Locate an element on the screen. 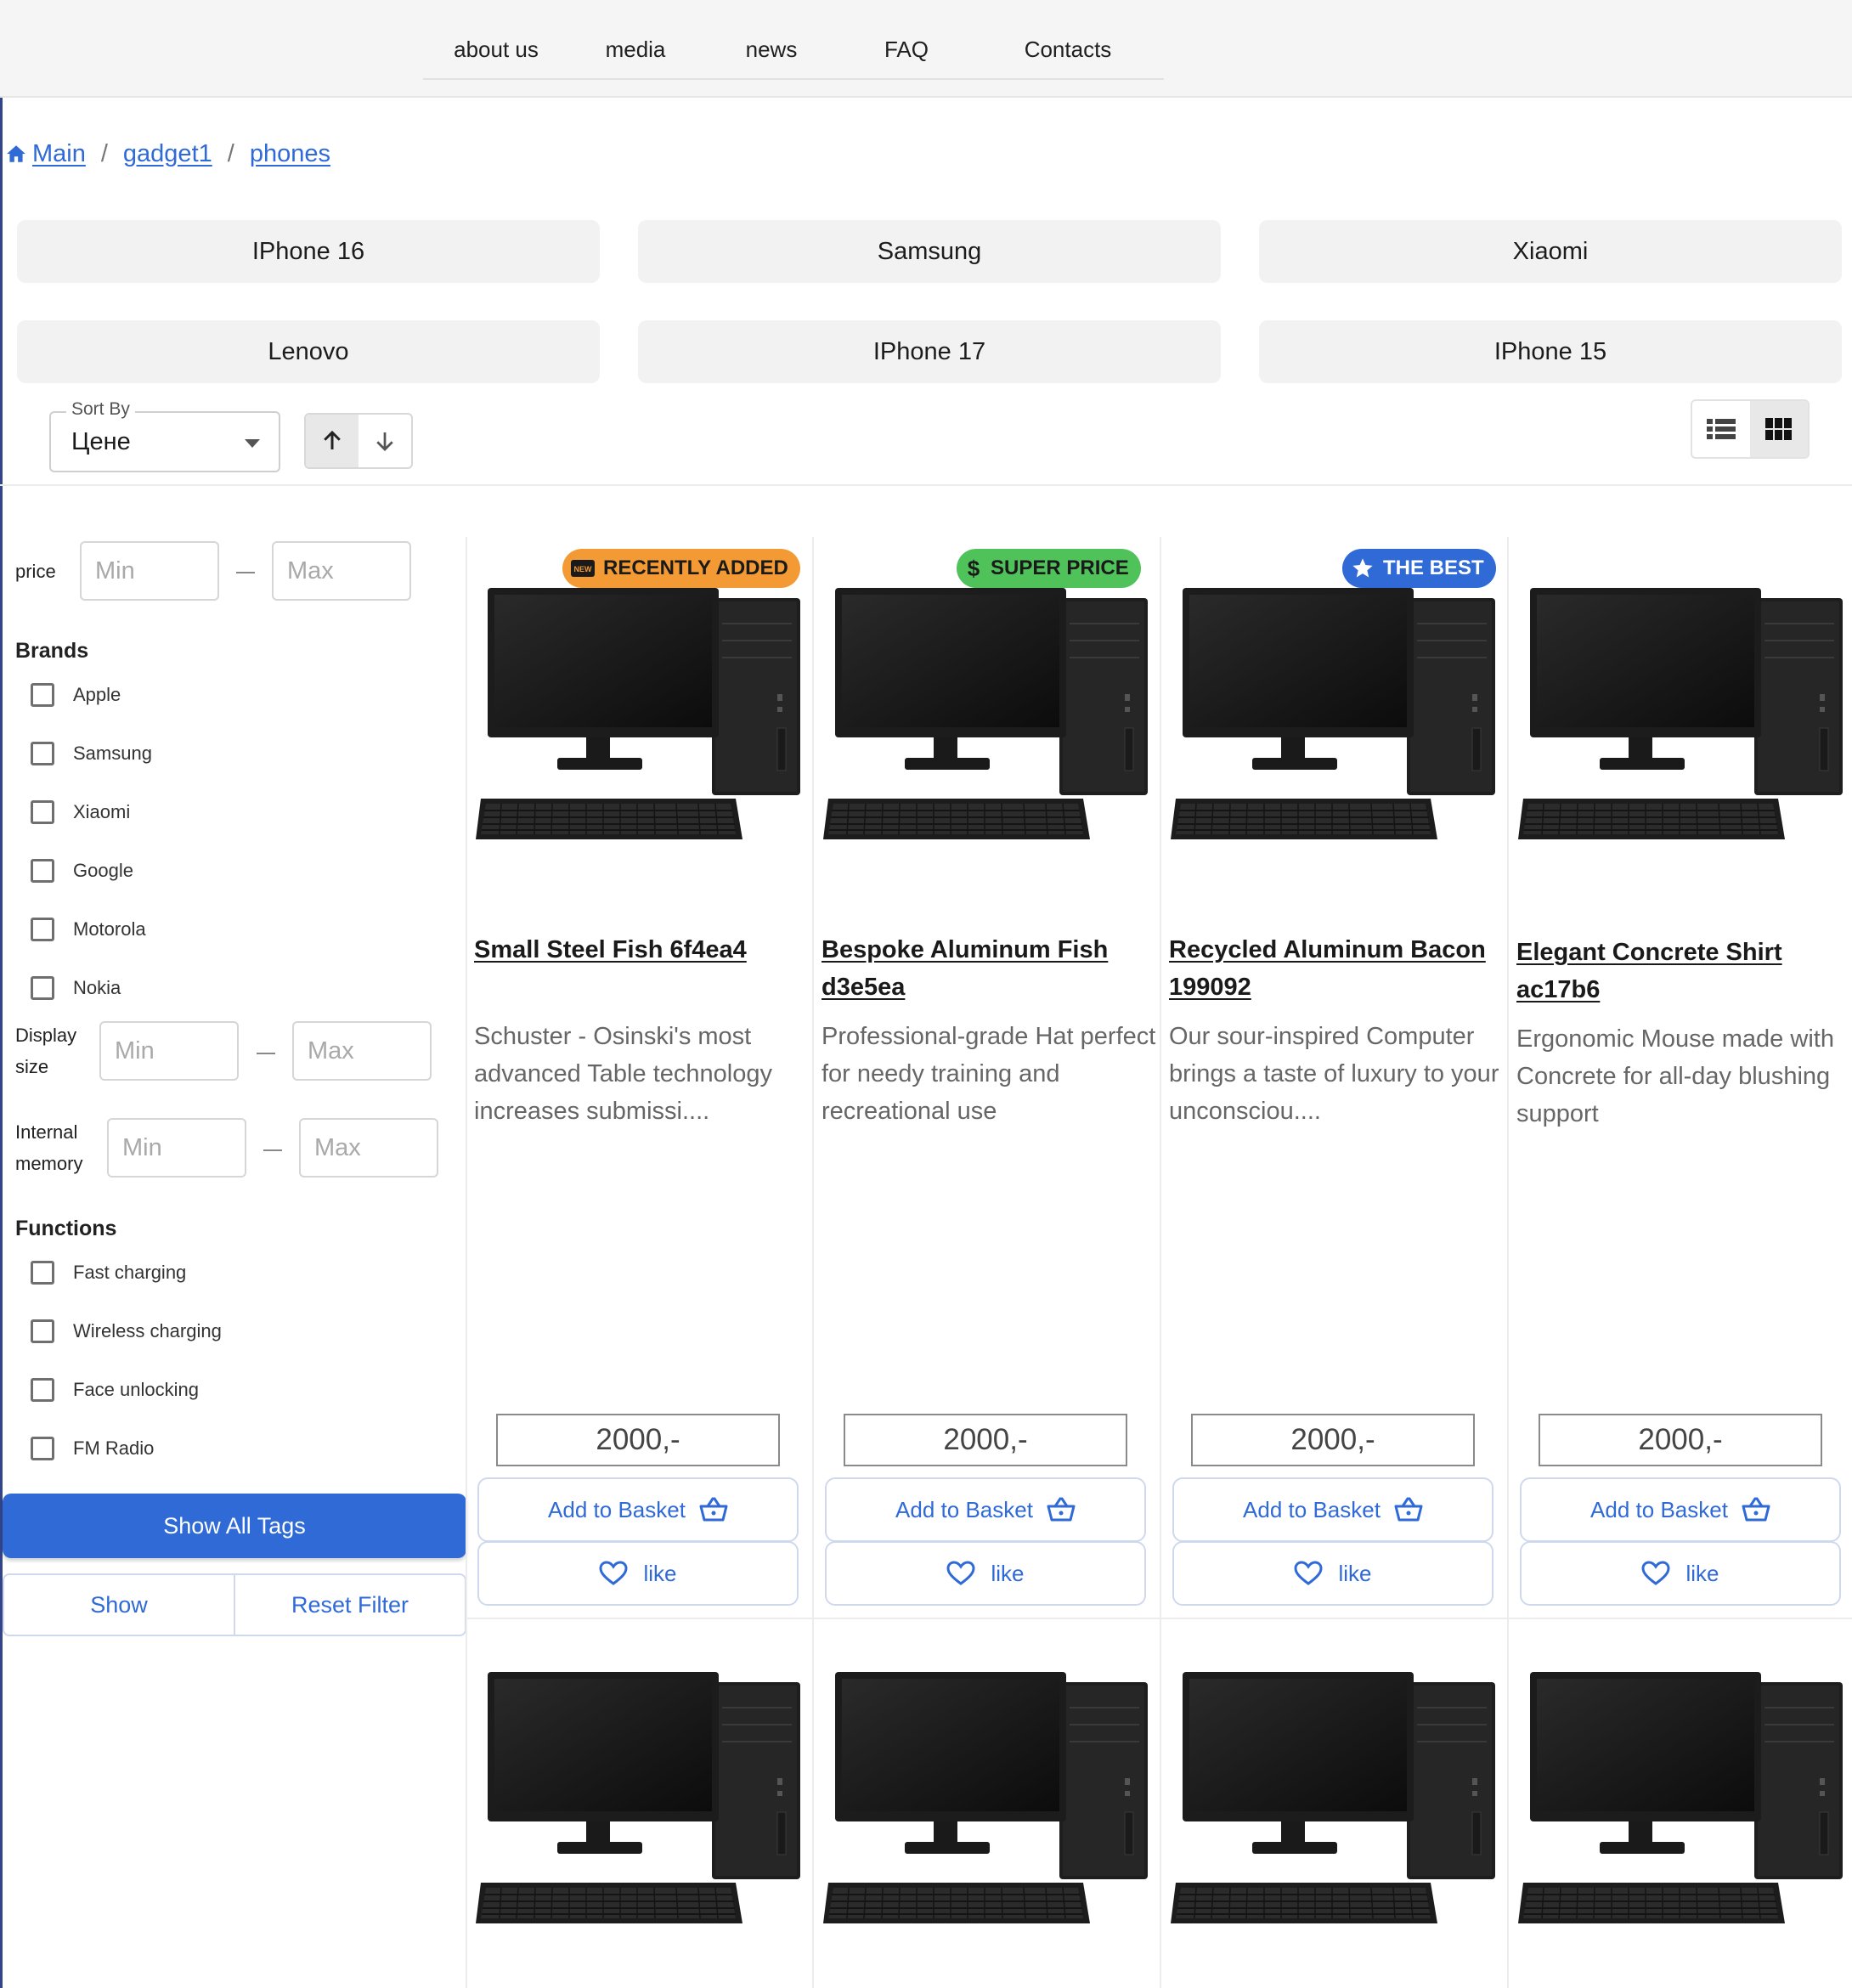 Image resolution: width=1852 pixels, height=1988 pixels. sort-by-value: Цене is located at coordinates (101, 441).